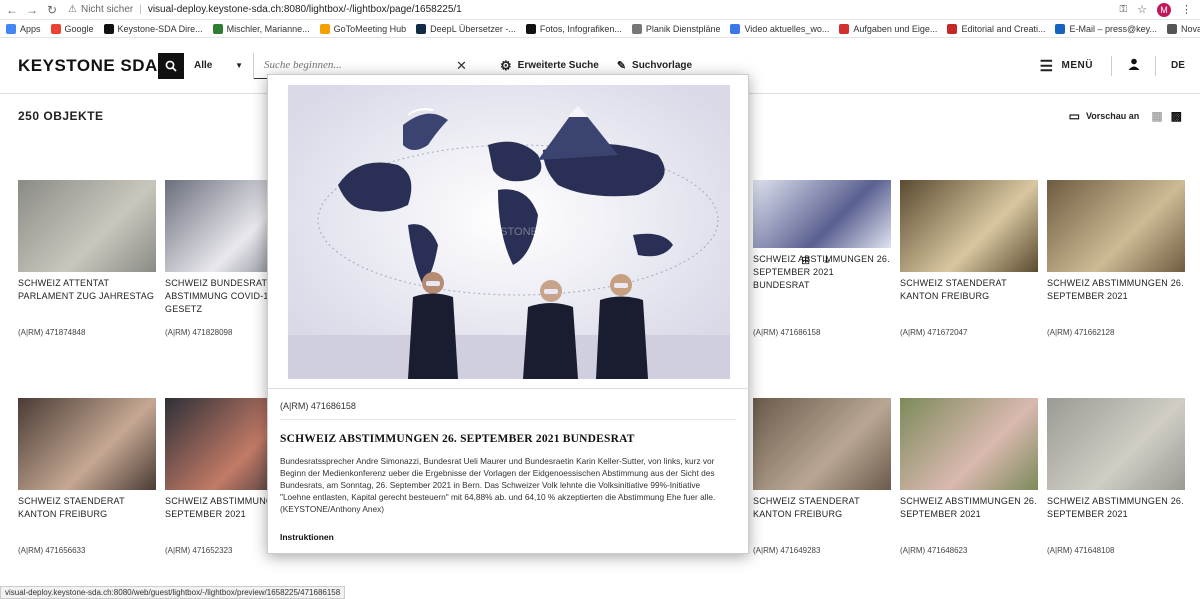 This screenshot has height=599, width=1200. Describe the element at coordinates (171, 65) in the screenshot. I see `search-icon` at that location.